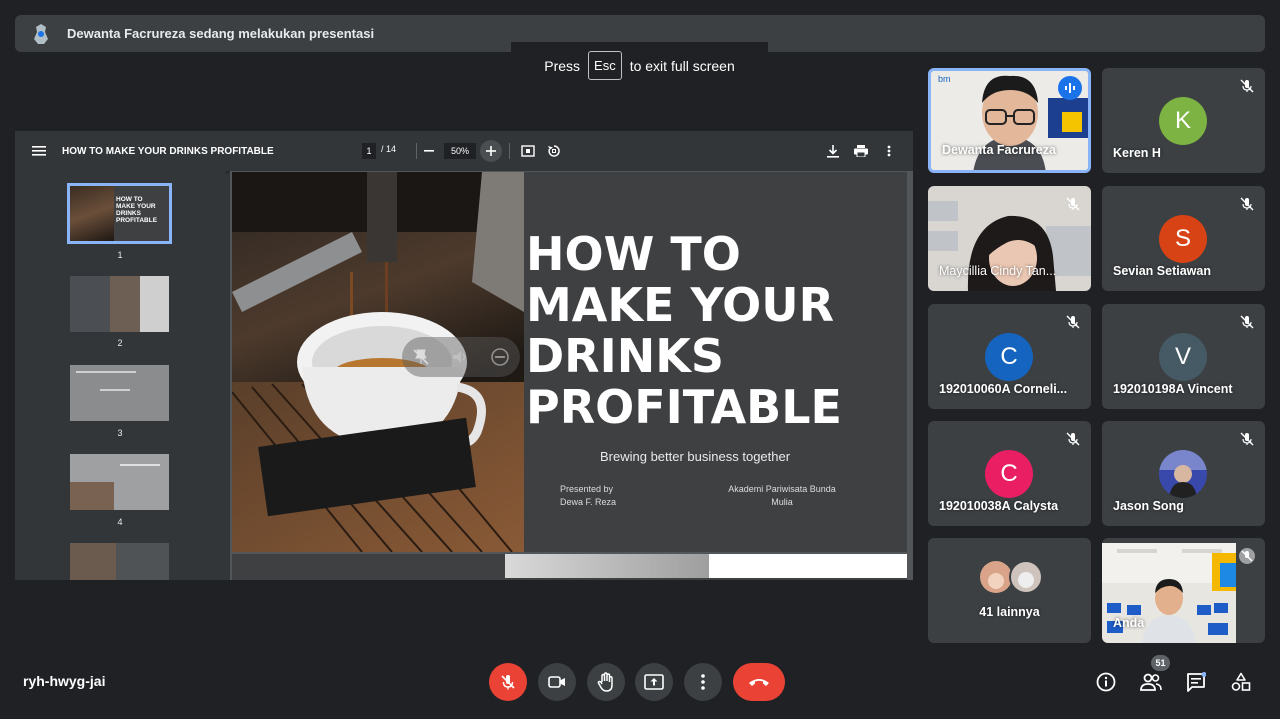 Image resolution: width=1280 pixels, height=719 pixels. I want to click on speaking-indicator-icon, so click(1070, 88).